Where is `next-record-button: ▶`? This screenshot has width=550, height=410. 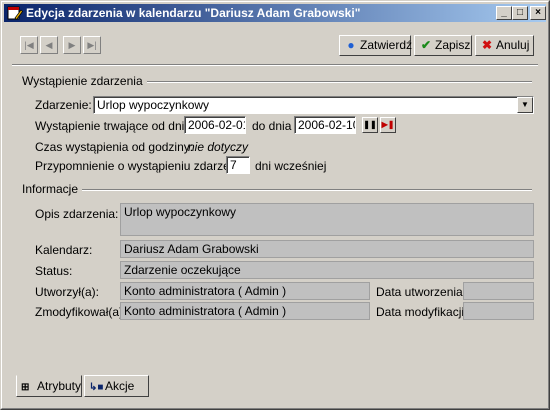 next-record-button: ▶ is located at coordinates (72, 45).